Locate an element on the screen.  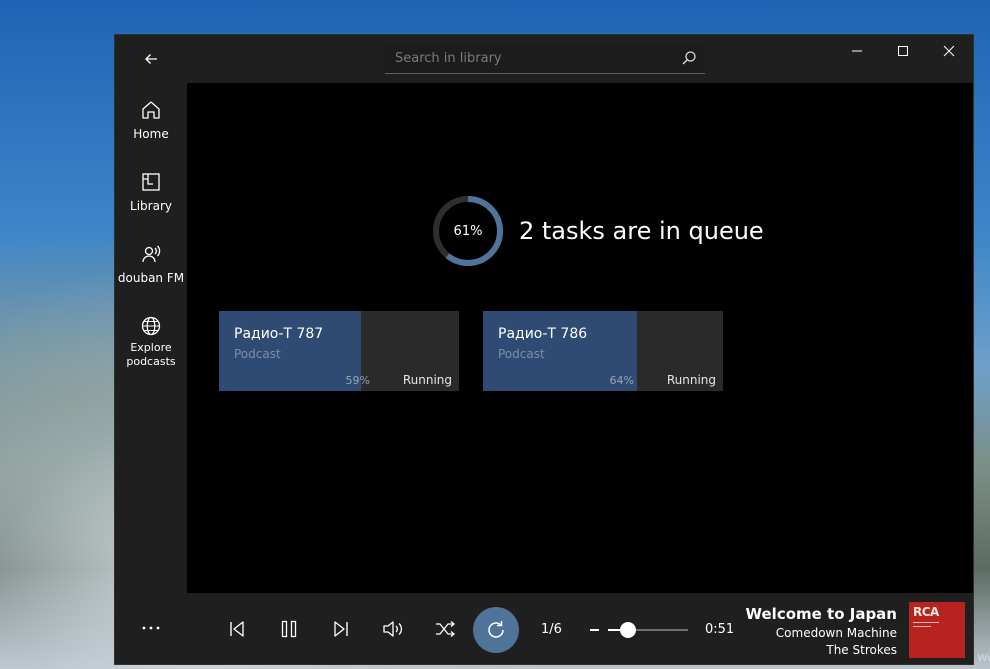
minimize-button is located at coordinates (857, 51).